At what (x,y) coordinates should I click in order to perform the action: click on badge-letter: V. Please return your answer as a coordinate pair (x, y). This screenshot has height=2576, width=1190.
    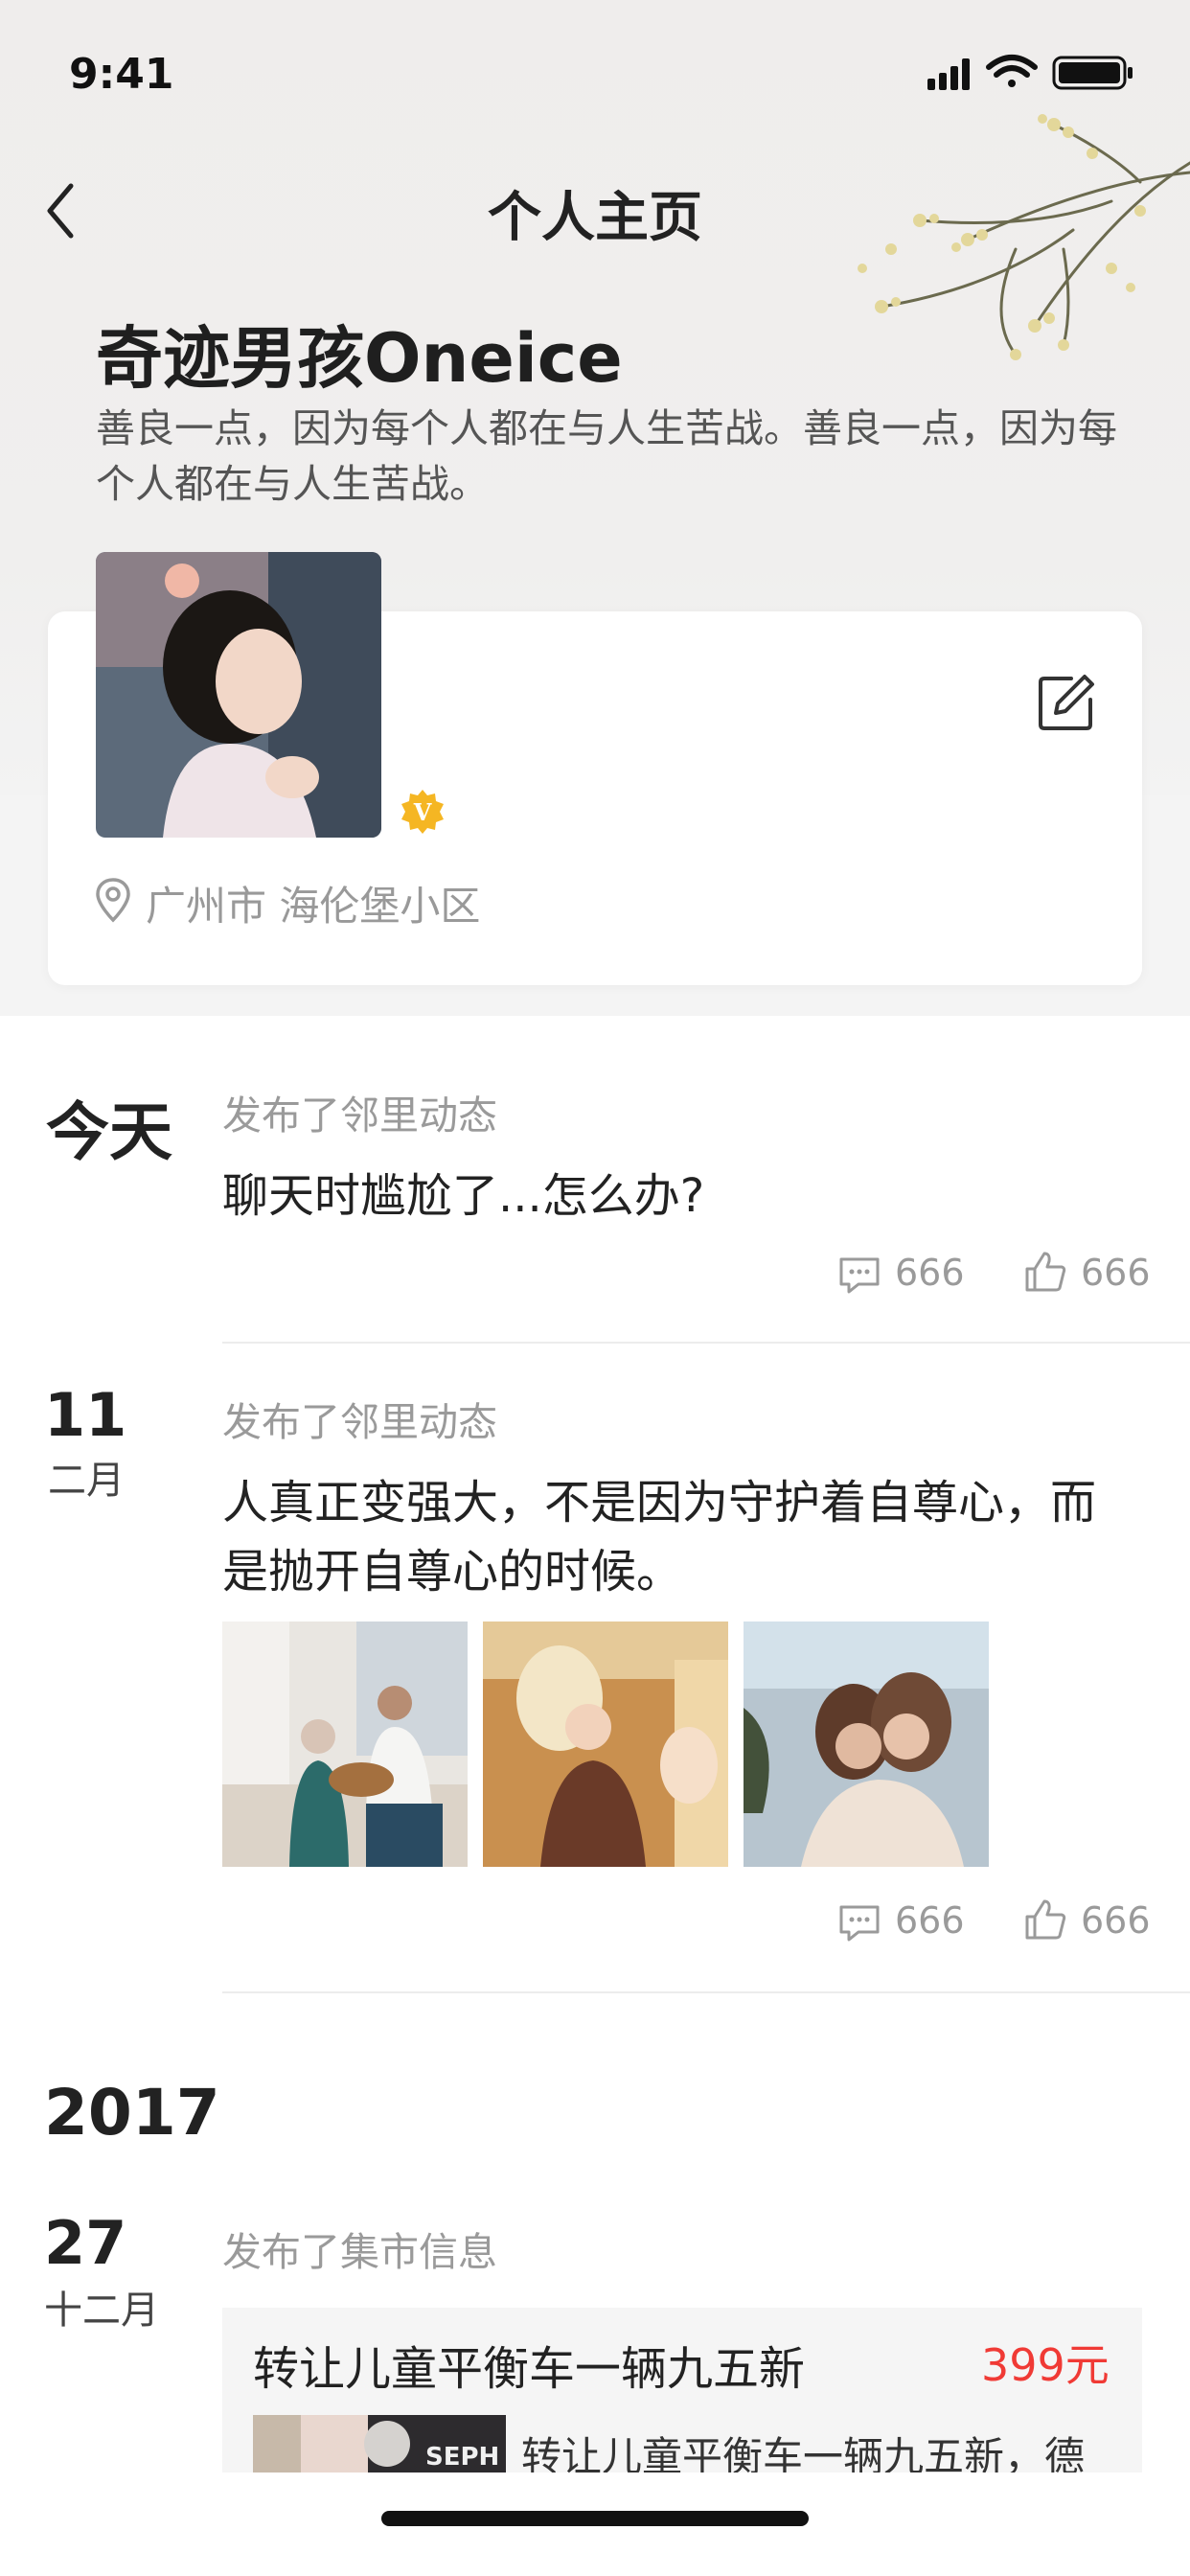
    Looking at the image, I should click on (422, 812).